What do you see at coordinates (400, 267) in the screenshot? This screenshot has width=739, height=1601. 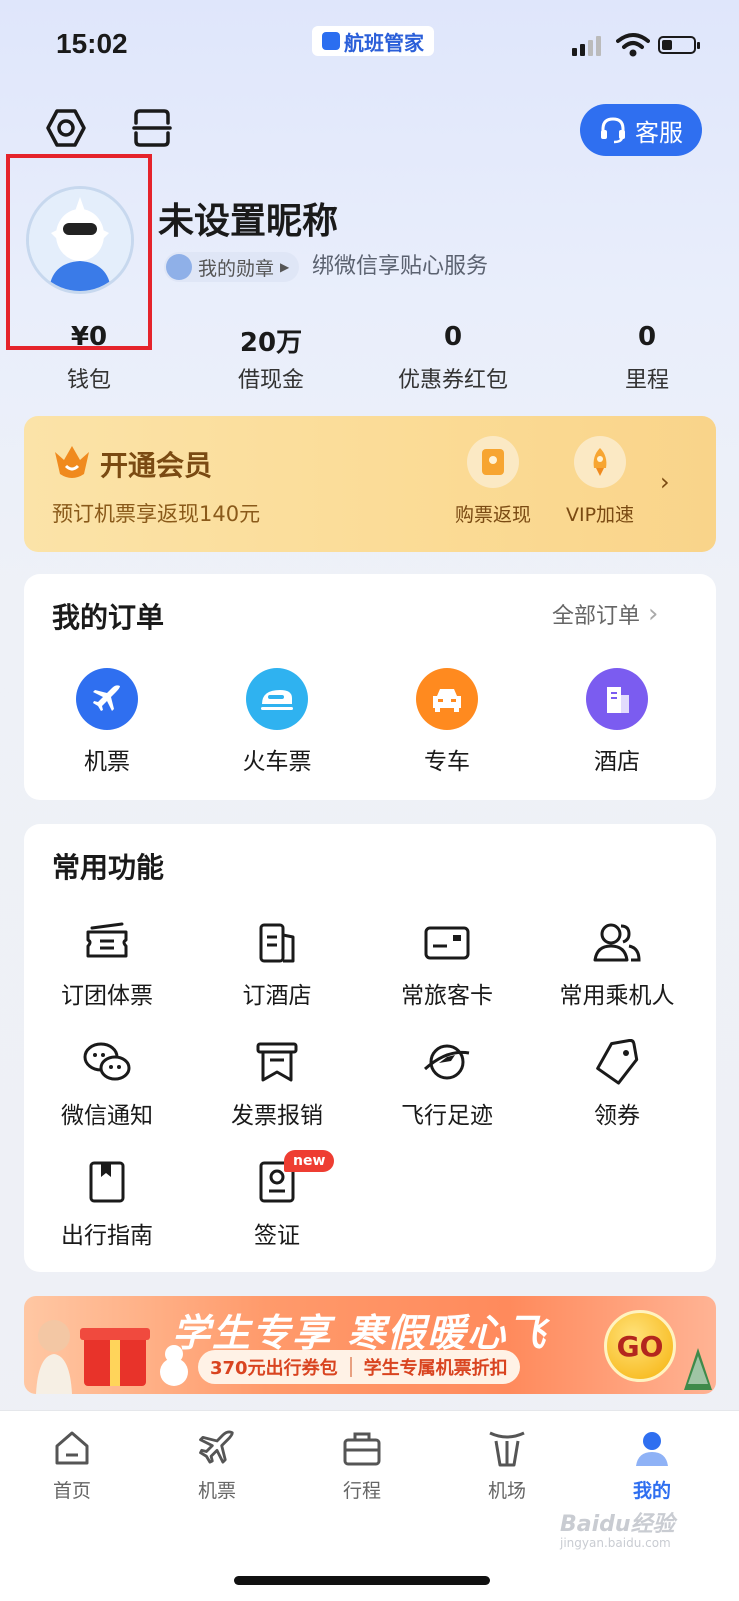 I see `wechat-bind-hint: 绑微信享贴心服务` at bounding box center [400, 267].